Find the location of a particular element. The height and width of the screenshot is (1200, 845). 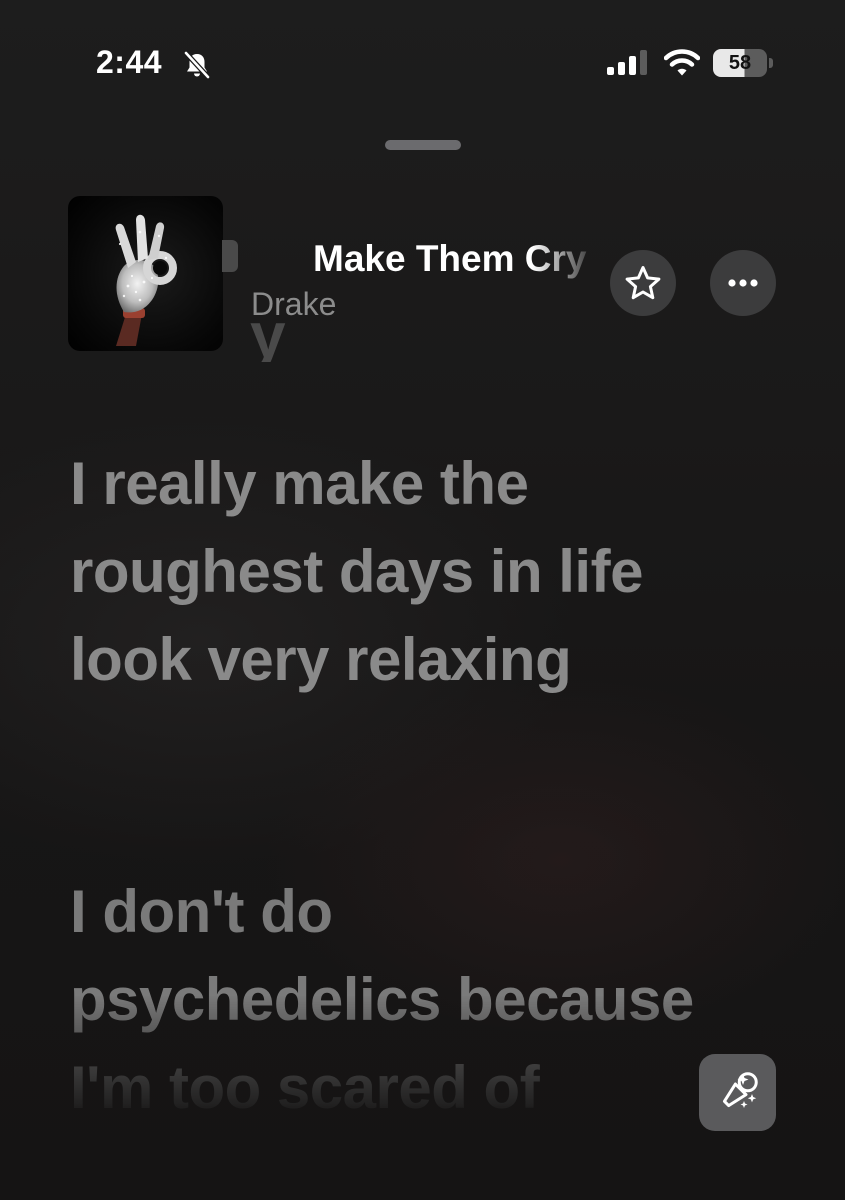

title-marquee: Make Them Cry is located at coordinates (414, 259).